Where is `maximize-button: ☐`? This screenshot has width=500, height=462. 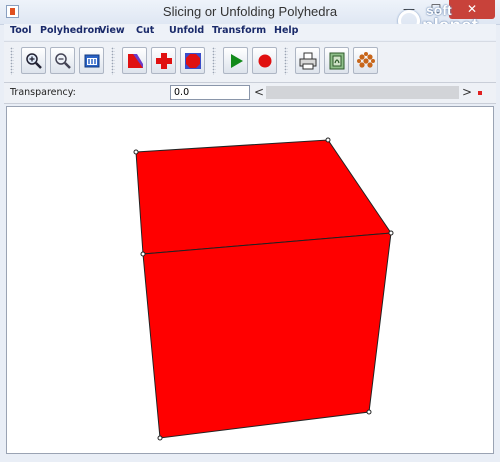 maximize-button: ☐ is located at coordinates (436, 9).